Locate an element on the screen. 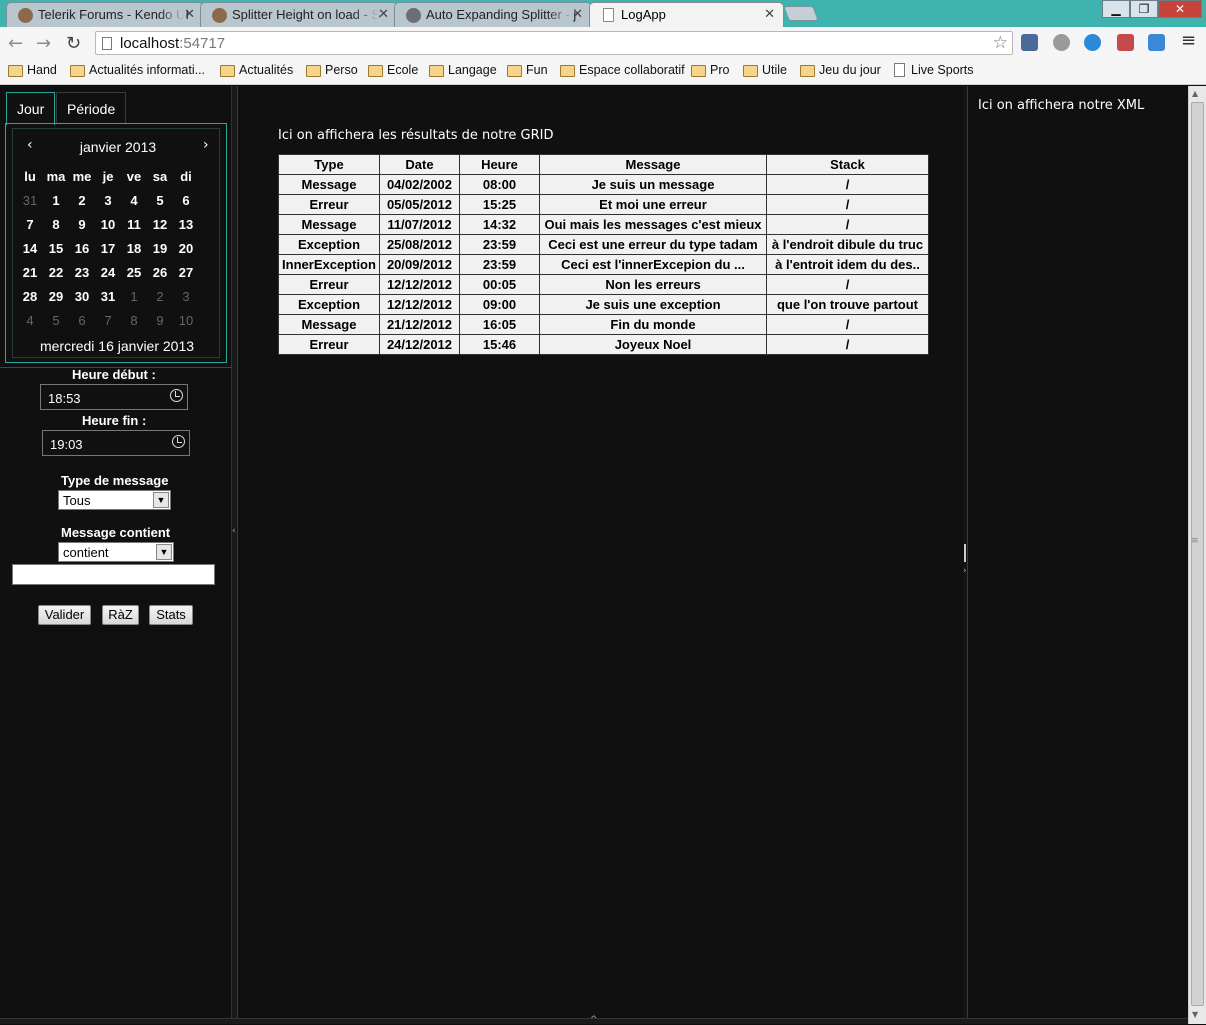 Image resolution: width=1206 pixels, height=1025 pixels. gear-extension-icon is located at coordinates (1092, 42).